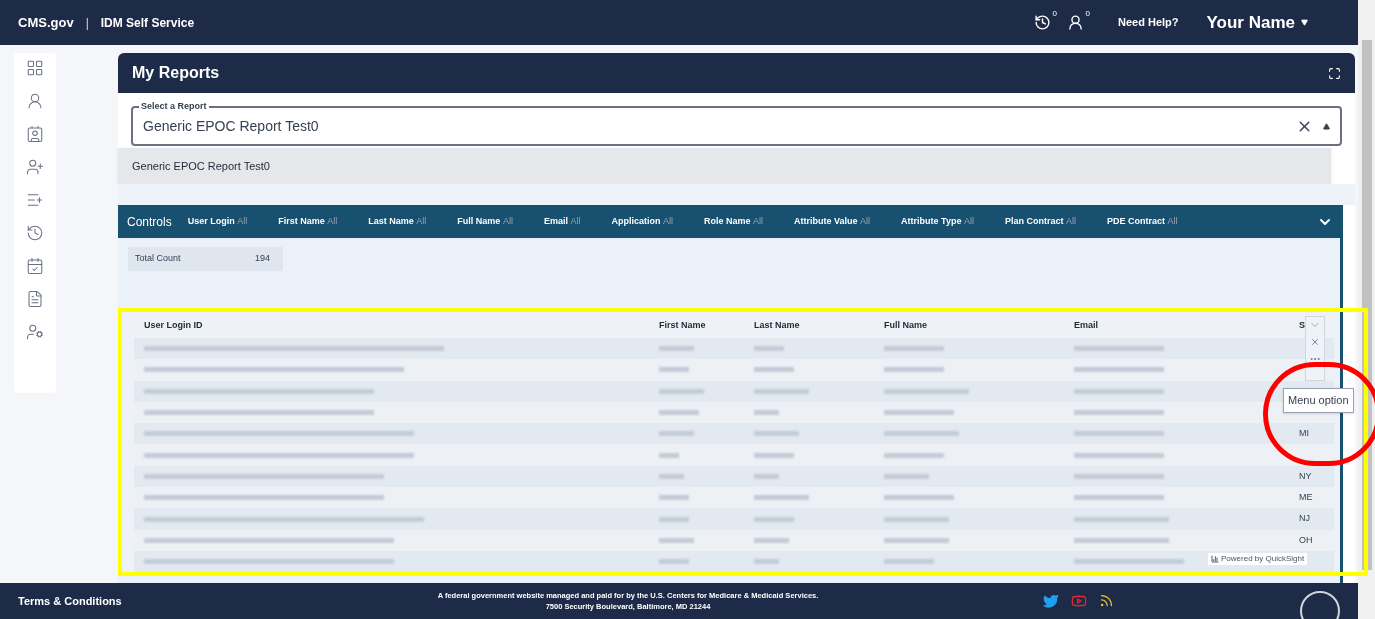 Image resolution: width=1375 pixels, height=619 pixels. I want to click on selected-value: Generic EPOC Report Test0, so click(231, 126).